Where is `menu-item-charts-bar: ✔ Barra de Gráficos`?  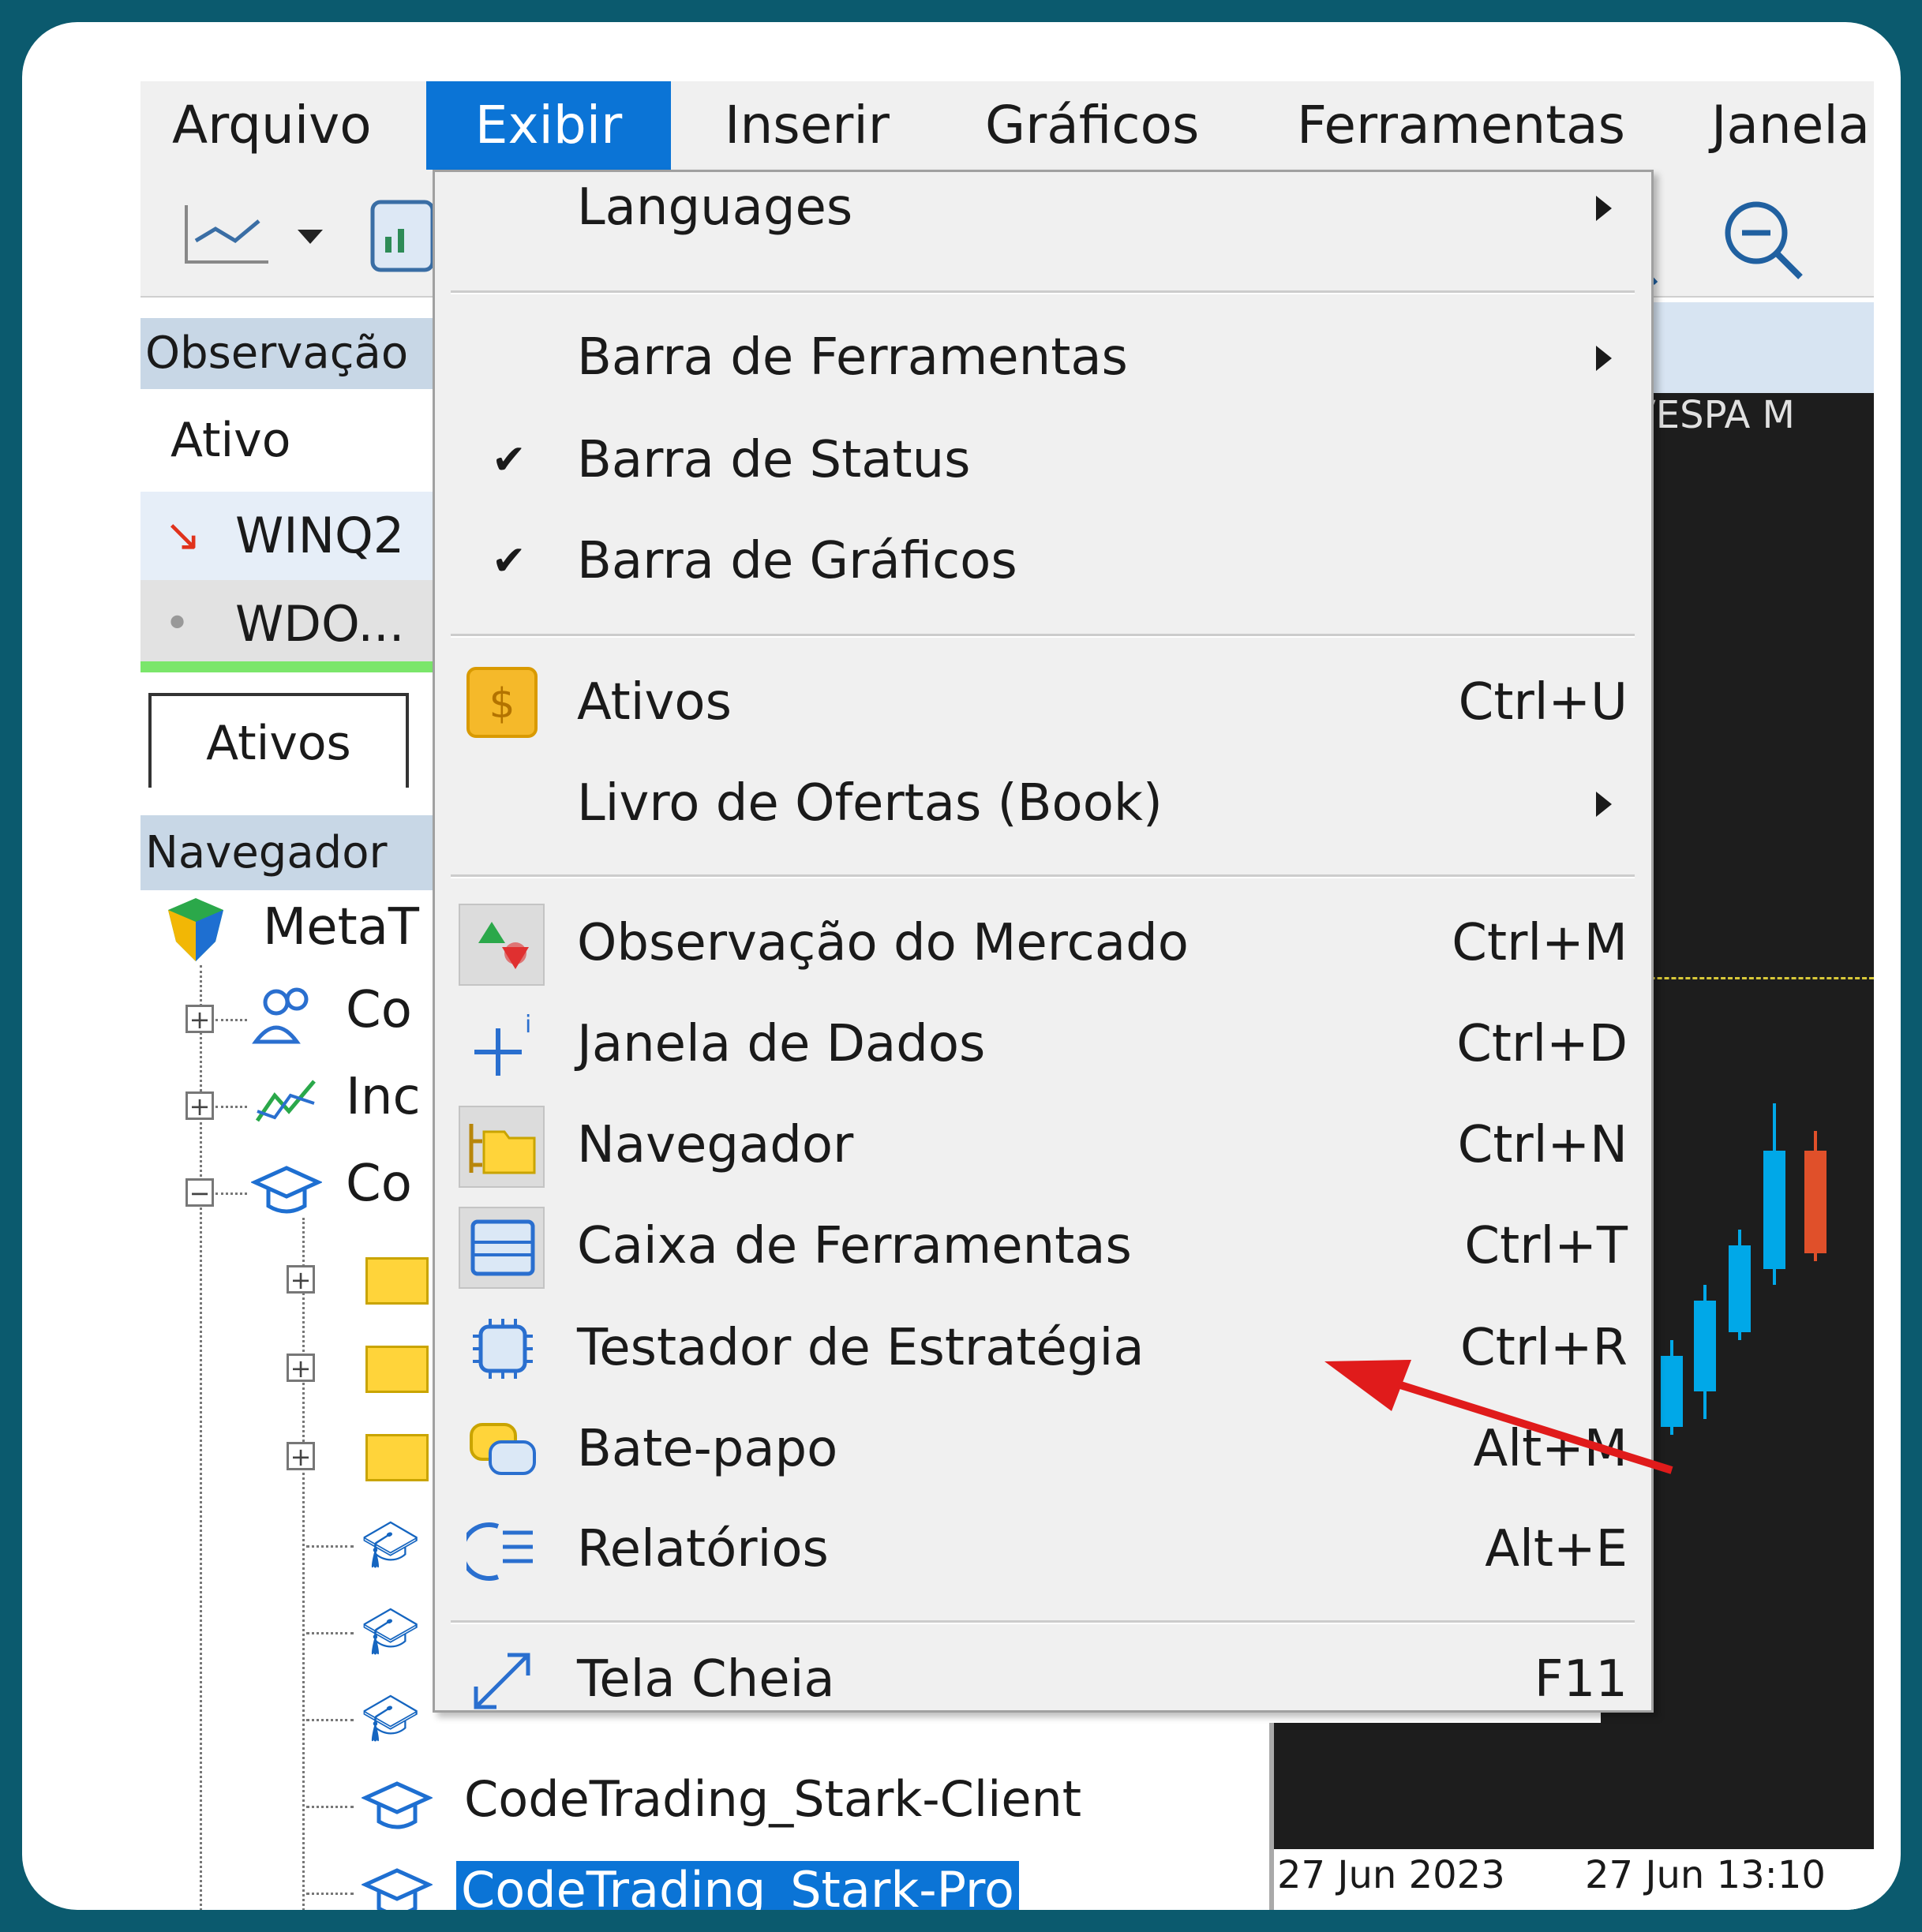
menu-item-charts-bar: ✔ Barra de Gráficos is located at coordinates (1043, 561).